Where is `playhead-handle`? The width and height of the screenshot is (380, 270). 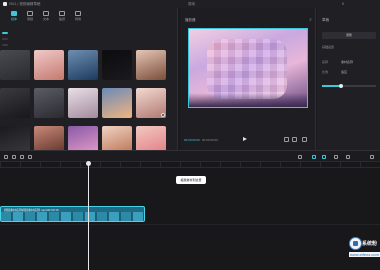
playhead-handle is located at coordinates (88, 163).